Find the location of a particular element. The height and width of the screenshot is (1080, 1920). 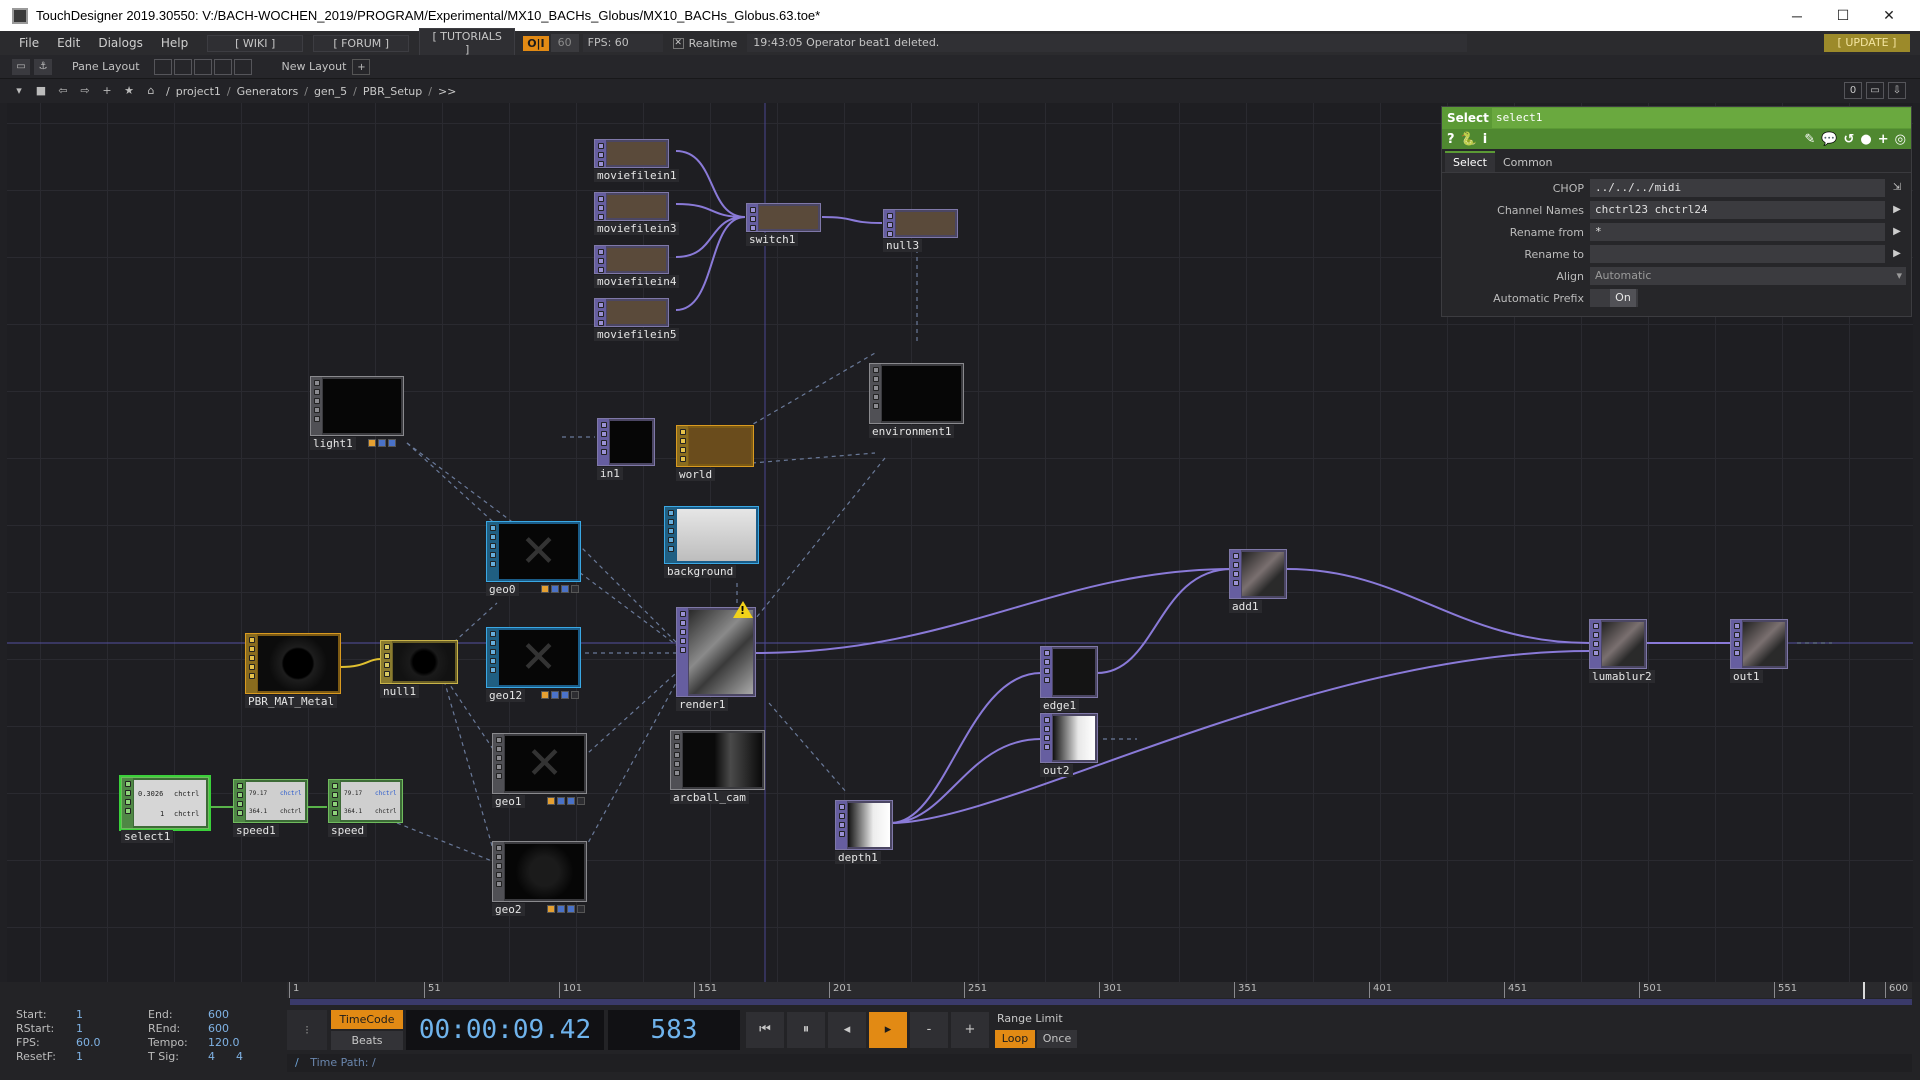

node-moviefilein3: moviefilein3 is located at coordinates (637, 217).